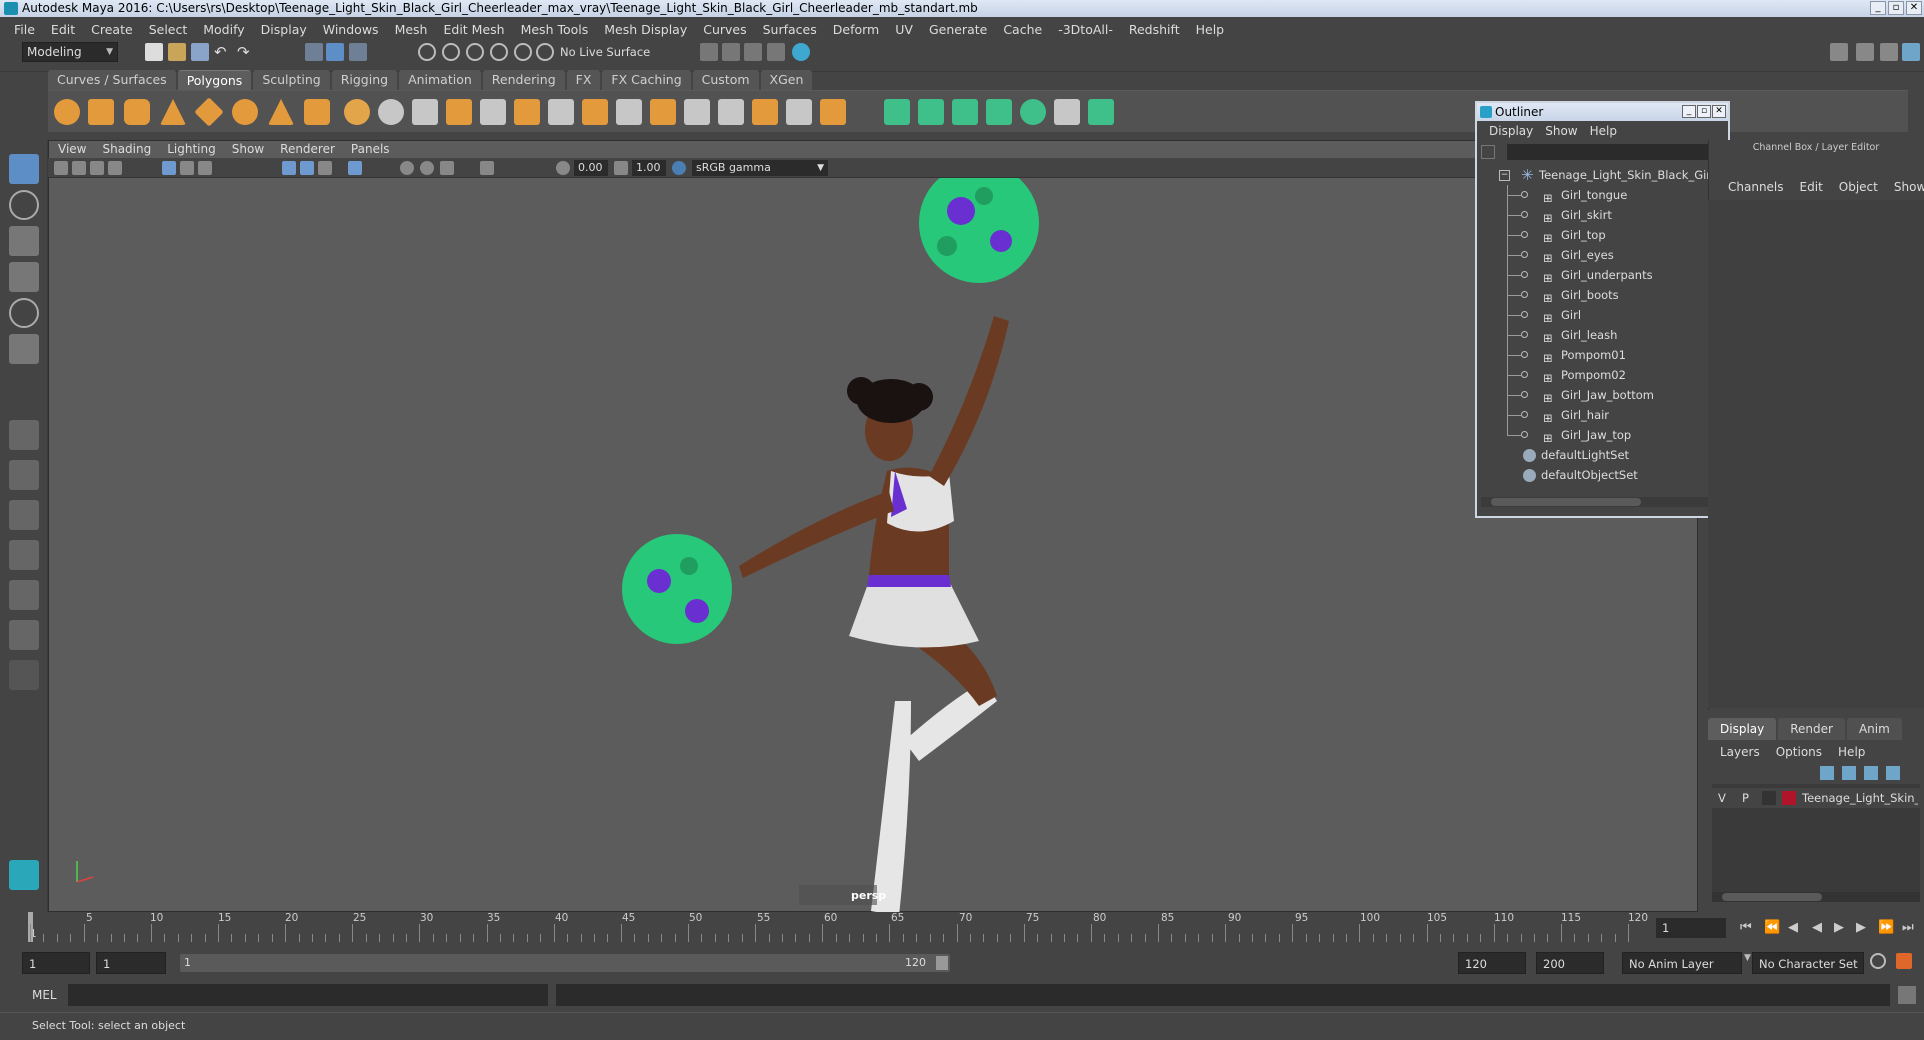 This screenshot has height=1040, width=1924. Describe the element at coordinates (1596, 195) in the screenshot. I see `outliner-item: ⊞ Girl_tongue` at that location.